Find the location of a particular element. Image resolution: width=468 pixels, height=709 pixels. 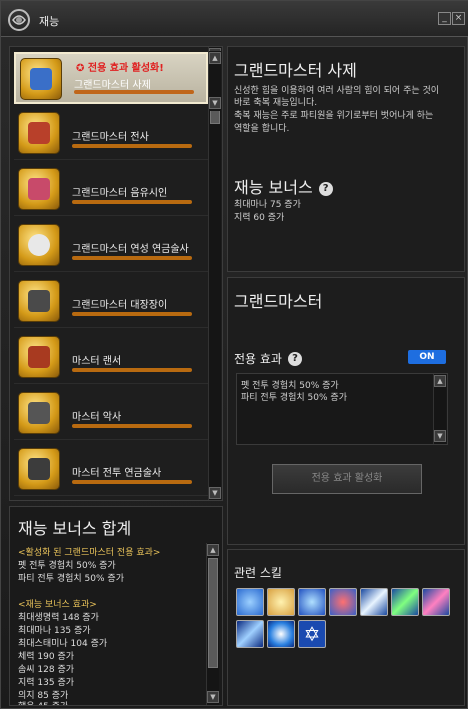

talent-item-grandmaster-bard: 그랜드마스터 음유시인 is located at coordinates (111, 190).